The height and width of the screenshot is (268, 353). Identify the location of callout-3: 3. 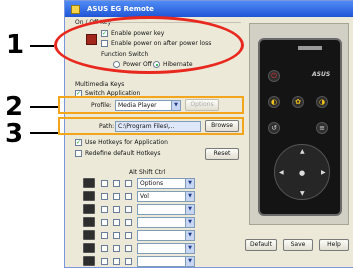
(14, 134).